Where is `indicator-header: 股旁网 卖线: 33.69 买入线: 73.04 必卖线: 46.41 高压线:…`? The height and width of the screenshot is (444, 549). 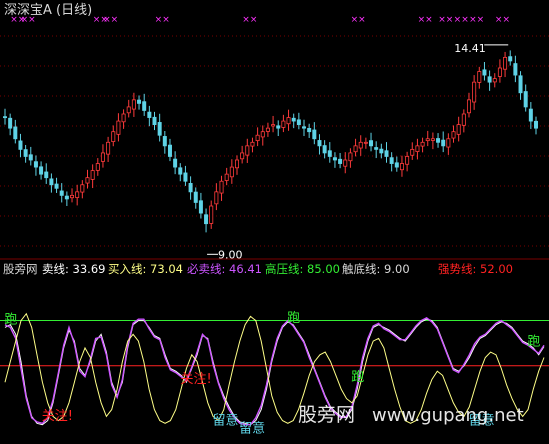
indicator-header: 股旁网 卖线: 33.69 买入线: 73.04 必卖线: 46.41 高压线:… is located at coordinates (258, 269).